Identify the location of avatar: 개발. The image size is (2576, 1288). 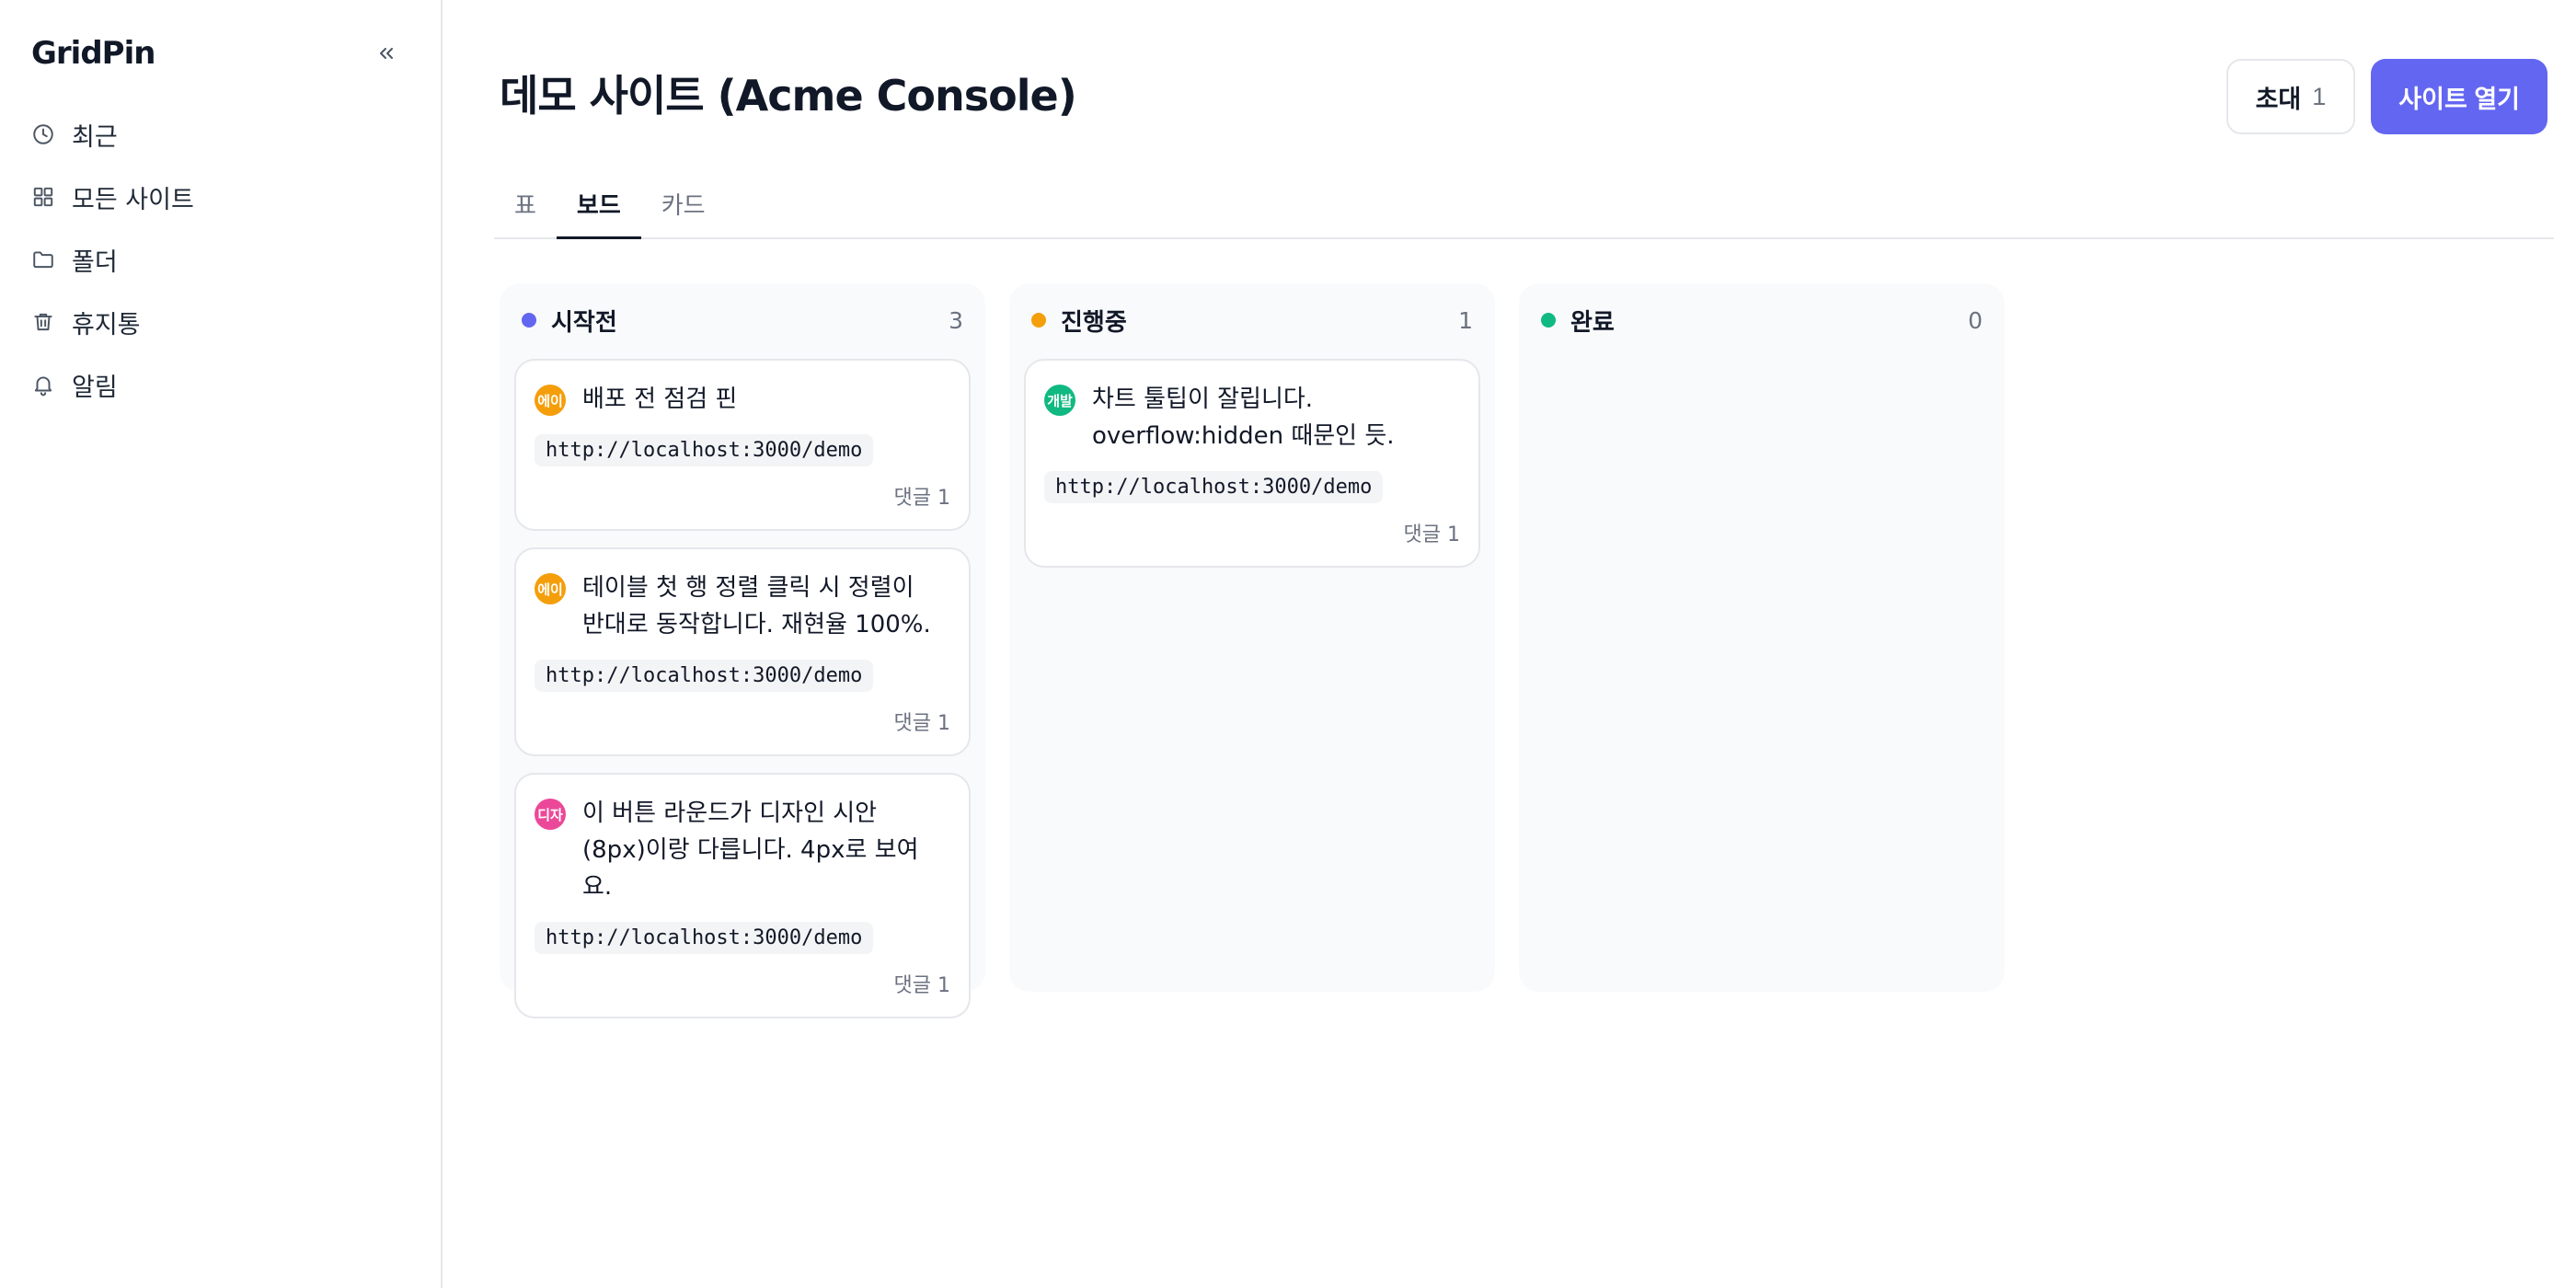
(1059, 400).